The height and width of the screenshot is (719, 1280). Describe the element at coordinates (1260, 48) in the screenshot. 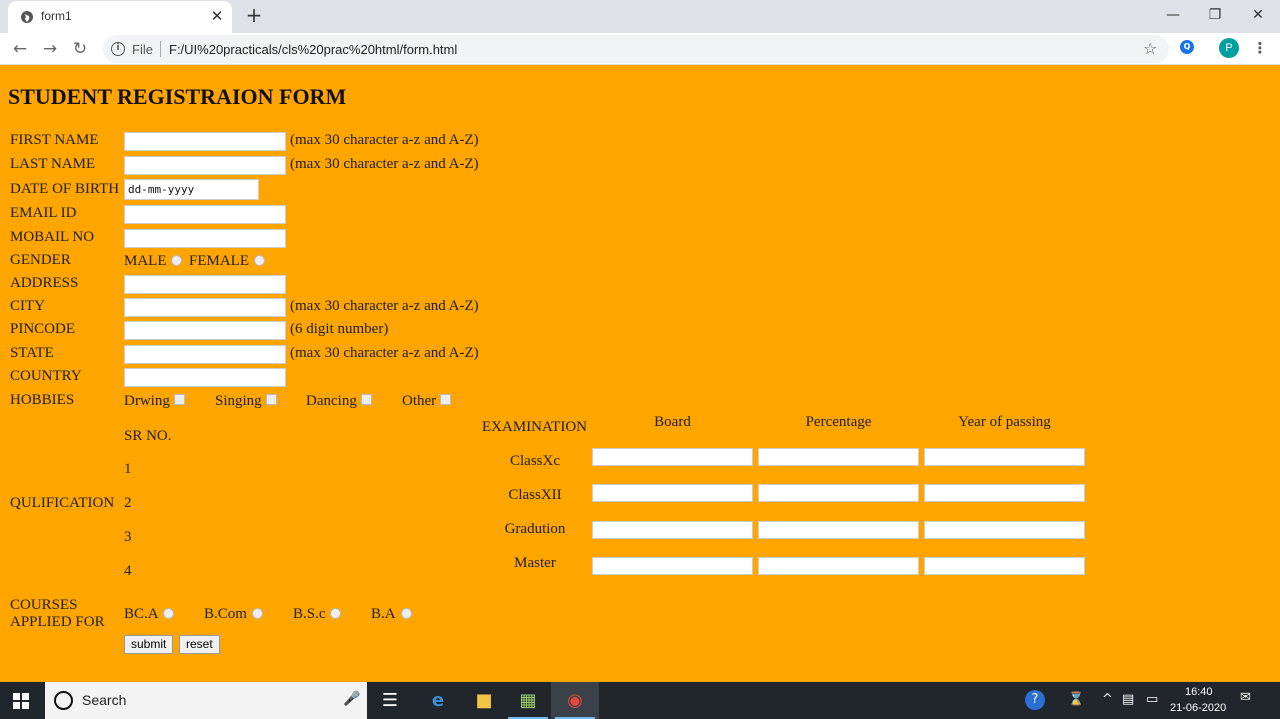

I see `menu-dots-icon: ⋮` at that location.